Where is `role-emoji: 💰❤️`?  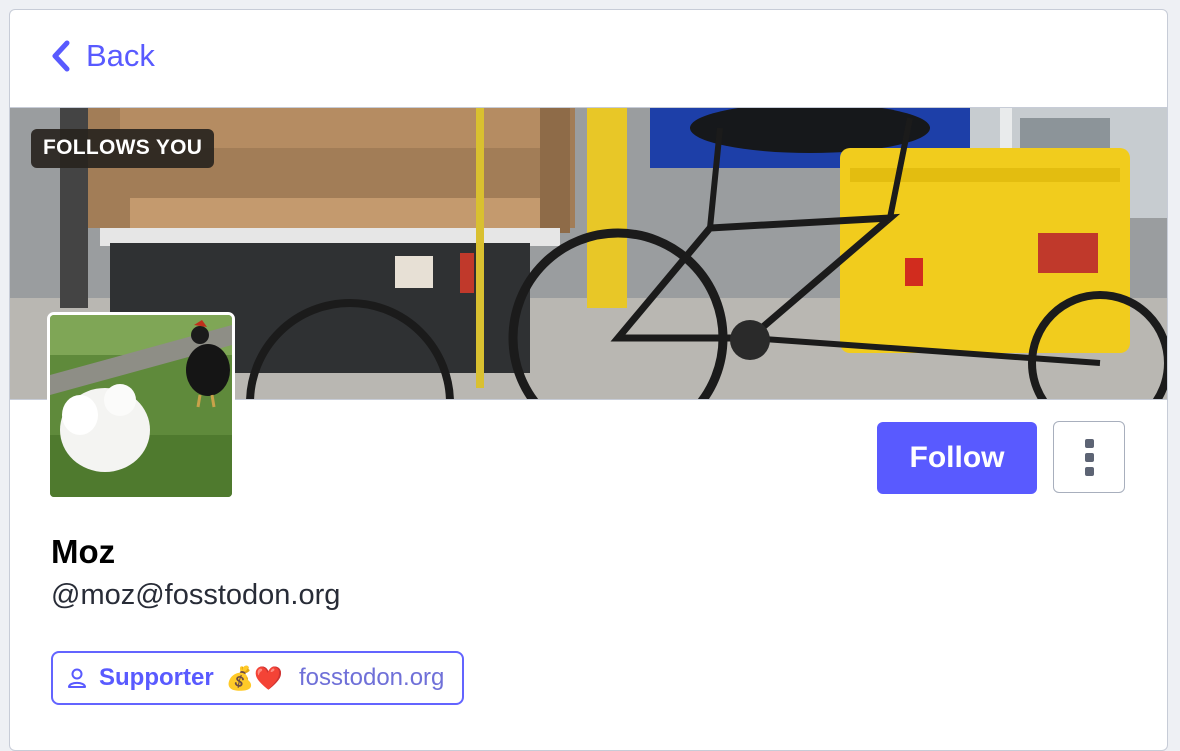
role-emoji: 💰❤️ is located at coordinates (254, 677).